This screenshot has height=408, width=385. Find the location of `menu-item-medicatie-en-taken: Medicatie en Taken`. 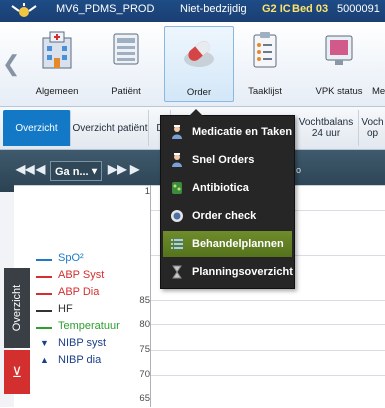

menu-item-medicatie-en-taken: Medicatie en Taken is located at coordinates (227, 132).